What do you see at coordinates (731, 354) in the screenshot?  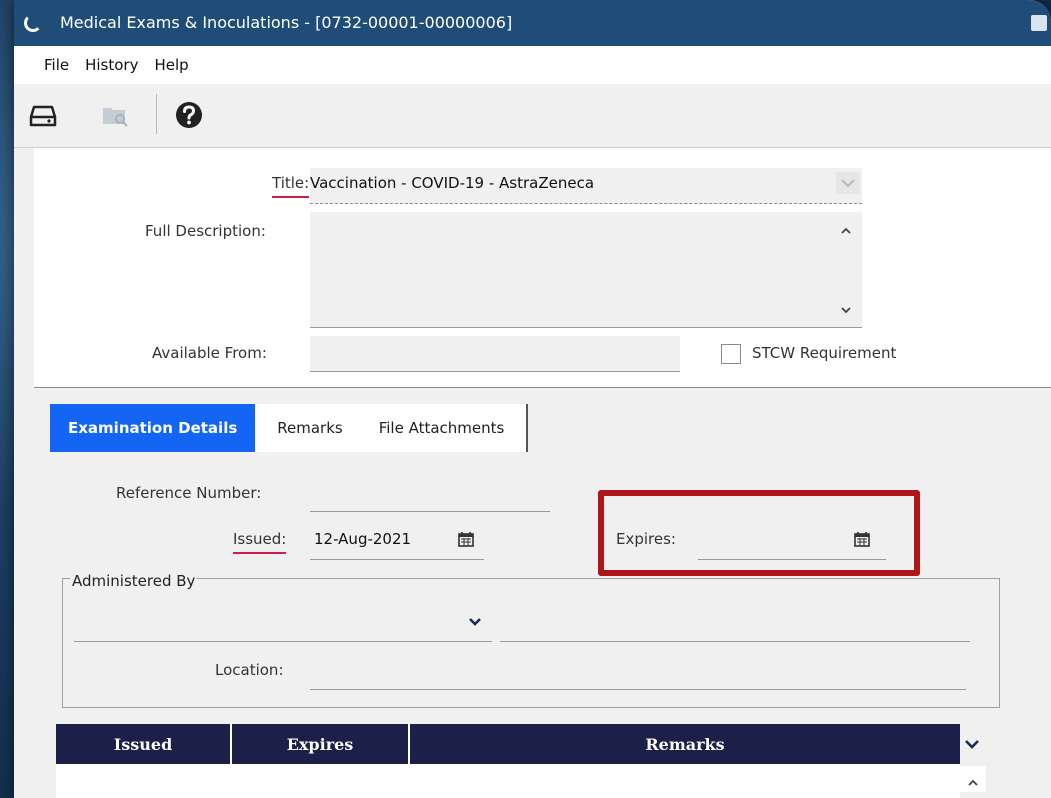 I see `stcw-checkbox` at bounding box center [731, 354].